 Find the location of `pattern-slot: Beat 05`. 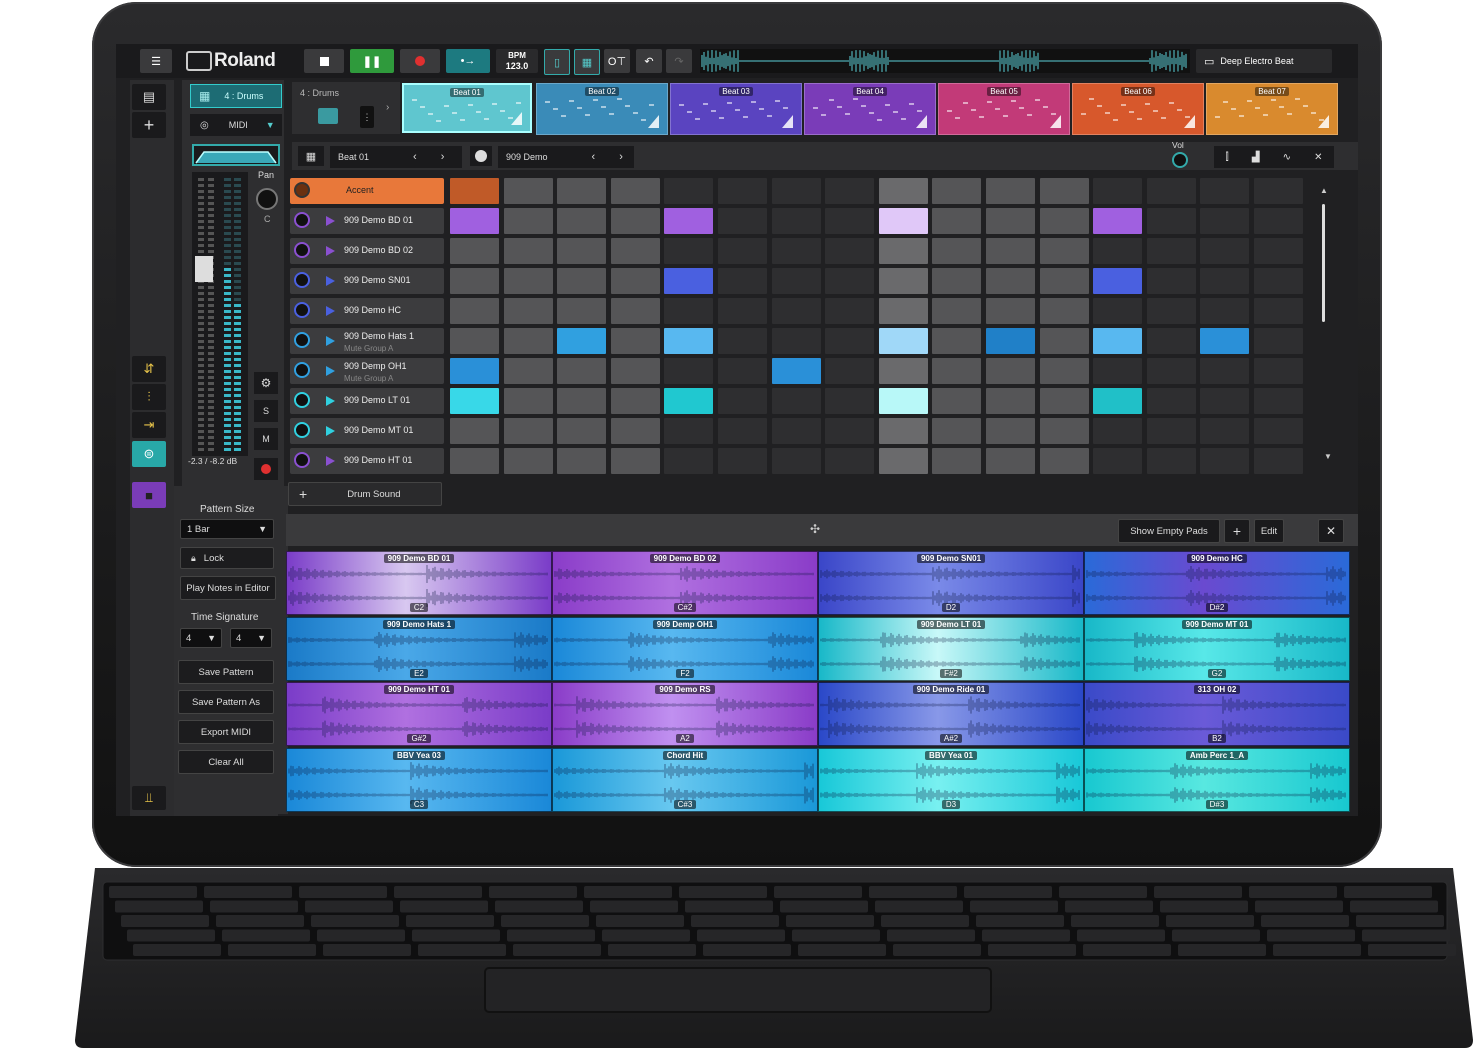

pattern-slot: Beat 05 is located at coordinates (1004, 109).